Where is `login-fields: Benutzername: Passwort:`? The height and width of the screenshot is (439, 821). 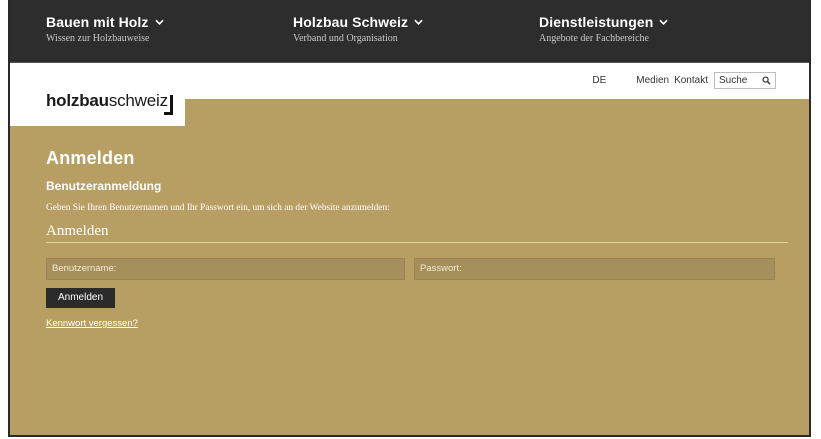
login-fields: Benutzername: Passwort: is located at coordinates (417, 269).